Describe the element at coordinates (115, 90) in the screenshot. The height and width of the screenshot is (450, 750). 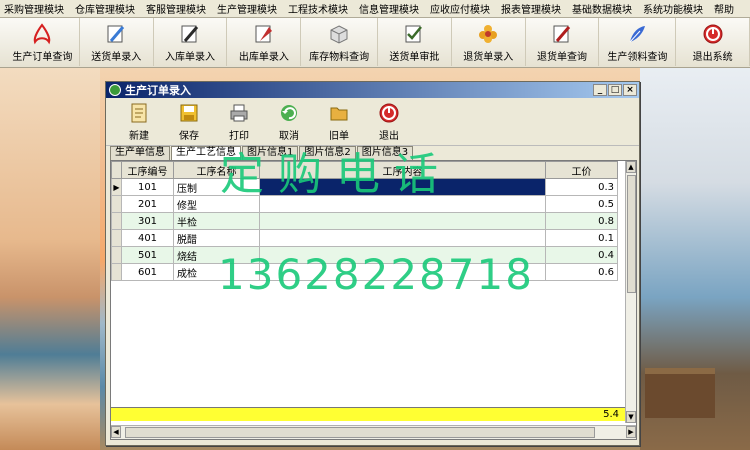
I see `app-icon` at that location.